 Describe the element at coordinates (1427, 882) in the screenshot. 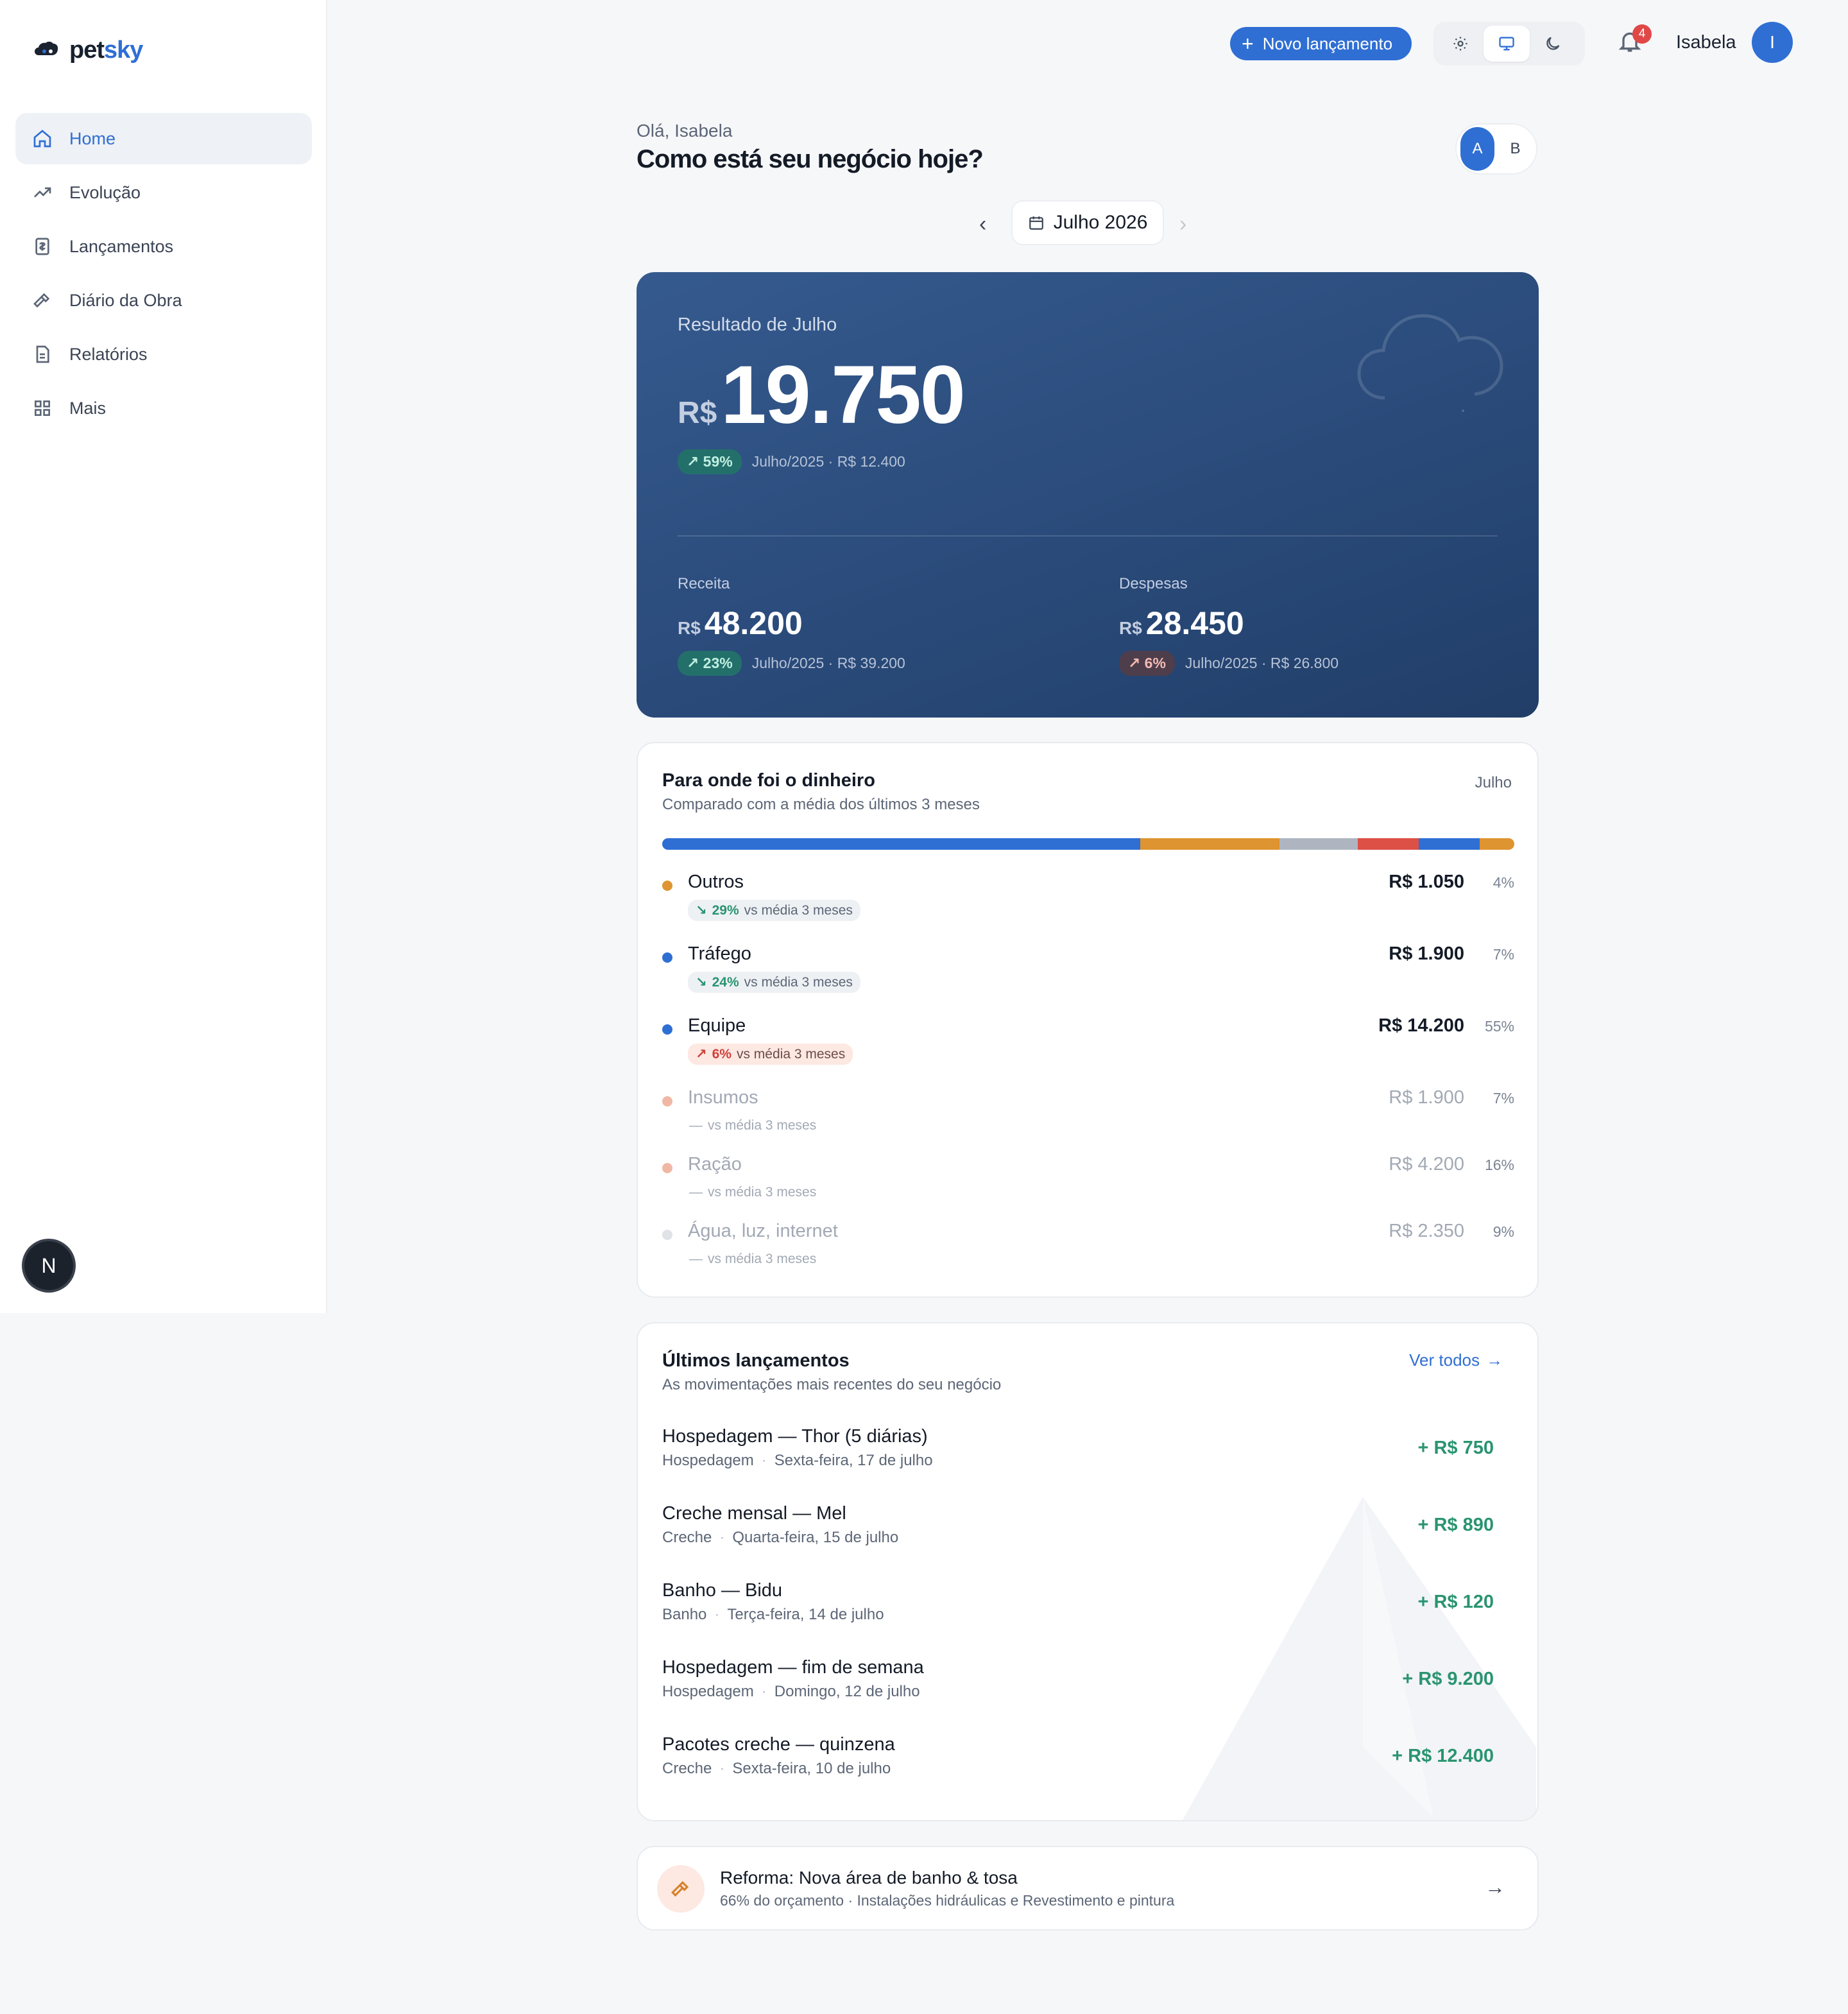

I see `category-amount: R$ 1.050` at that location.